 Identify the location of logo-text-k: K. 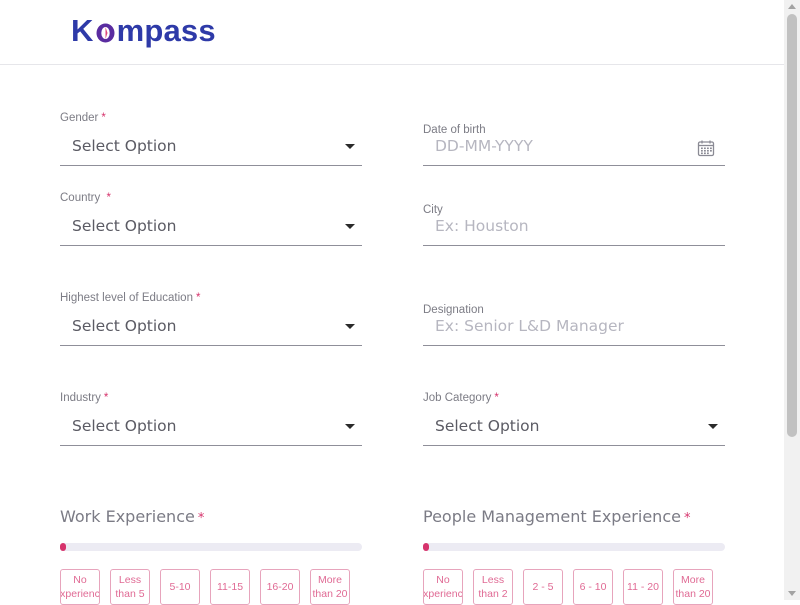
(82, 30).